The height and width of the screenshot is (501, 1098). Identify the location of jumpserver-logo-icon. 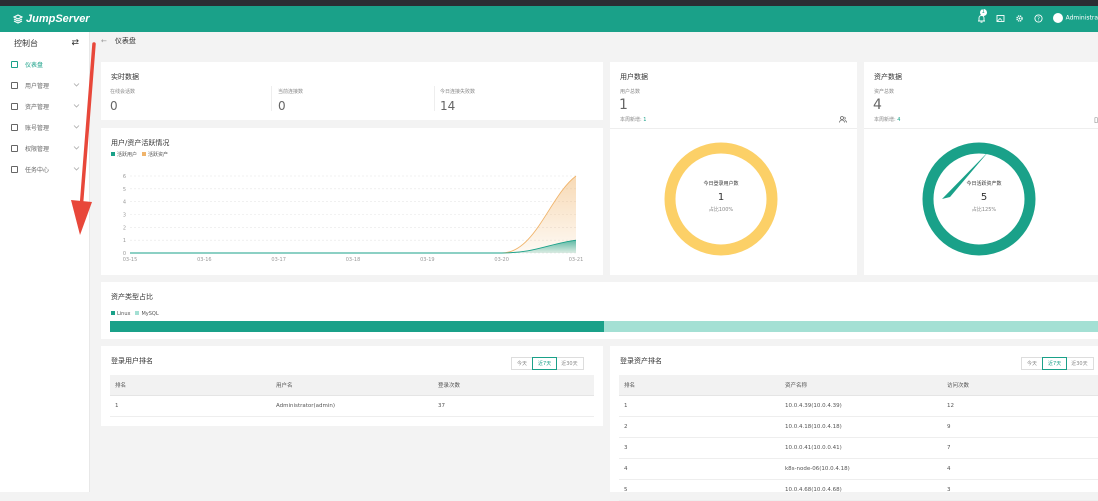
(18, 19).